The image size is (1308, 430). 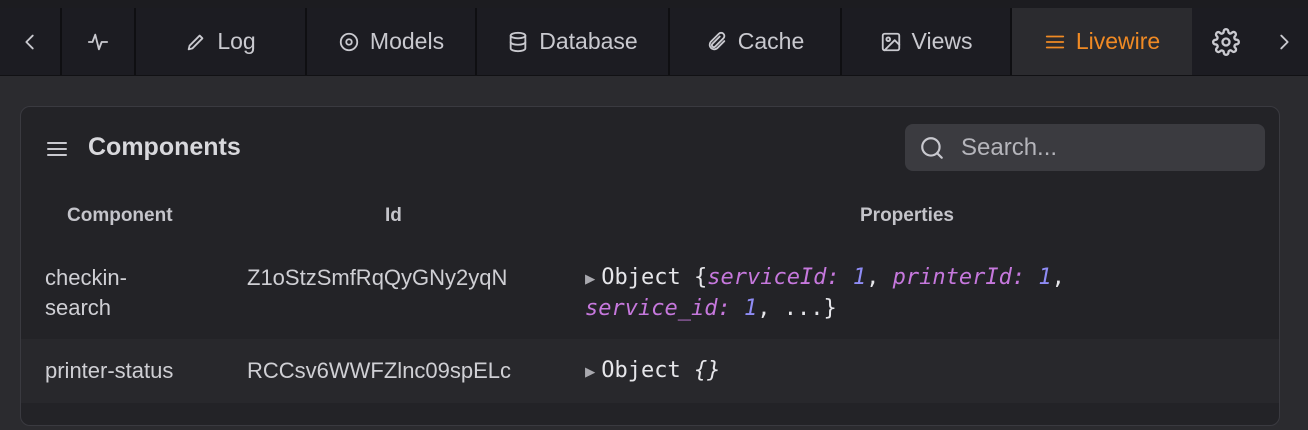 I want to click on list-icon, so click(x=1054, y=41).